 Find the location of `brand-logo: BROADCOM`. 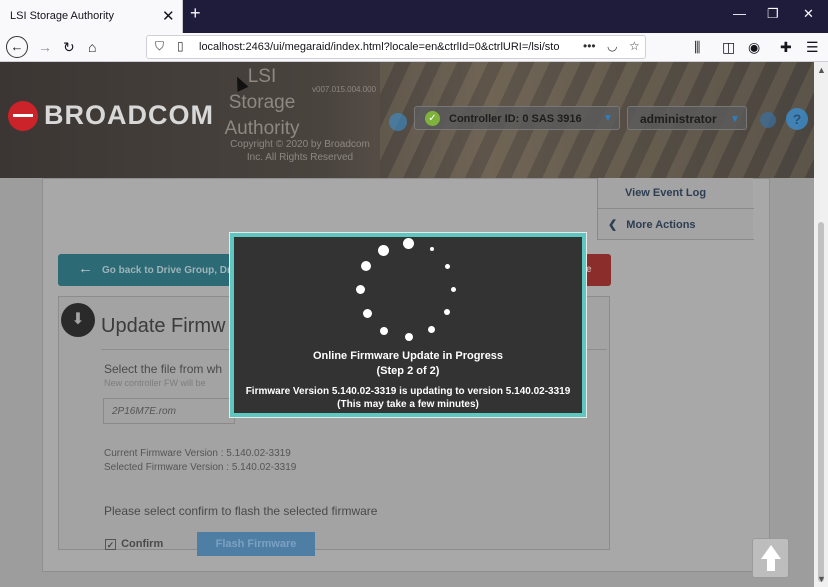

brand-logo: BROADCOM is located at coordinates (111, 115).